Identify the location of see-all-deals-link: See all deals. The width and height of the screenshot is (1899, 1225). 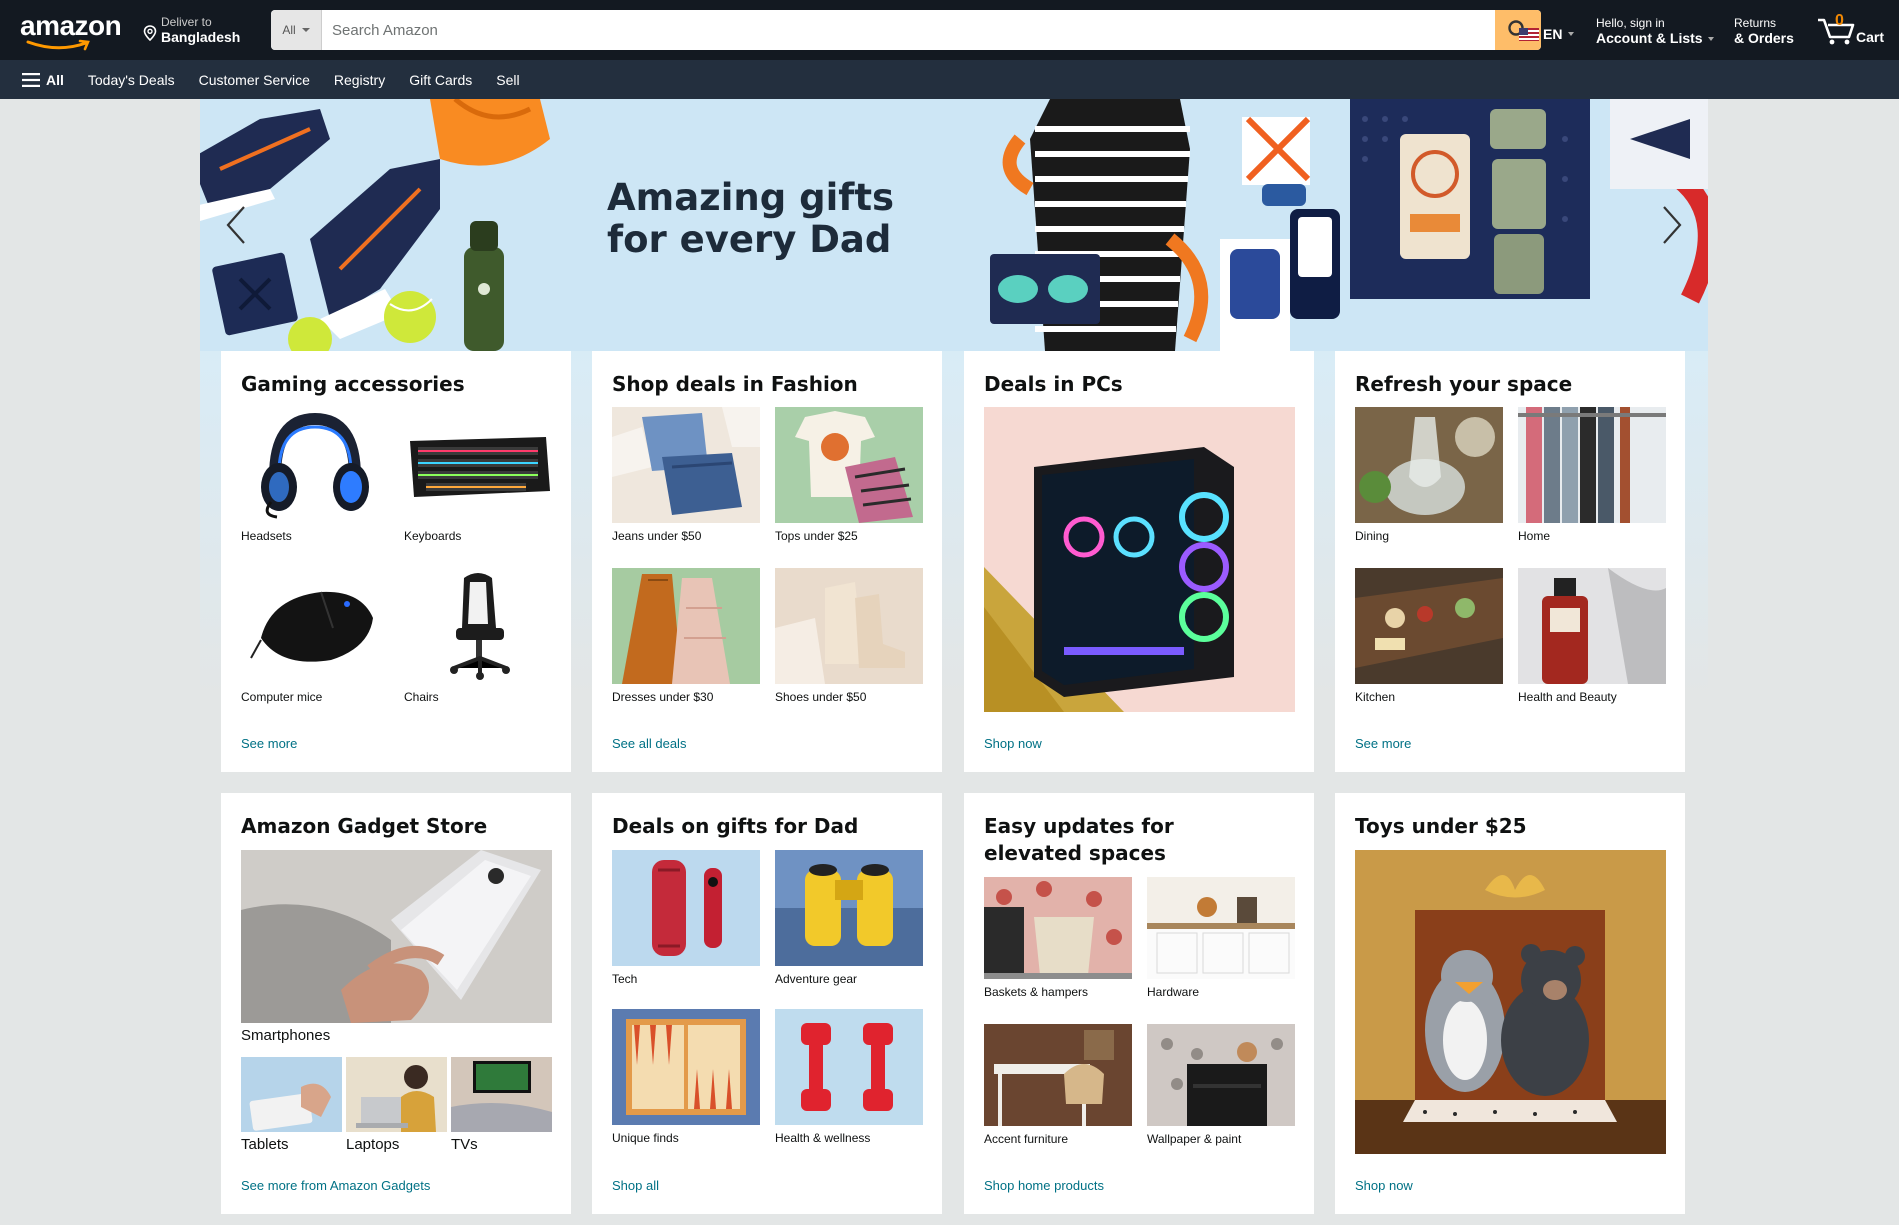
(649, 743).